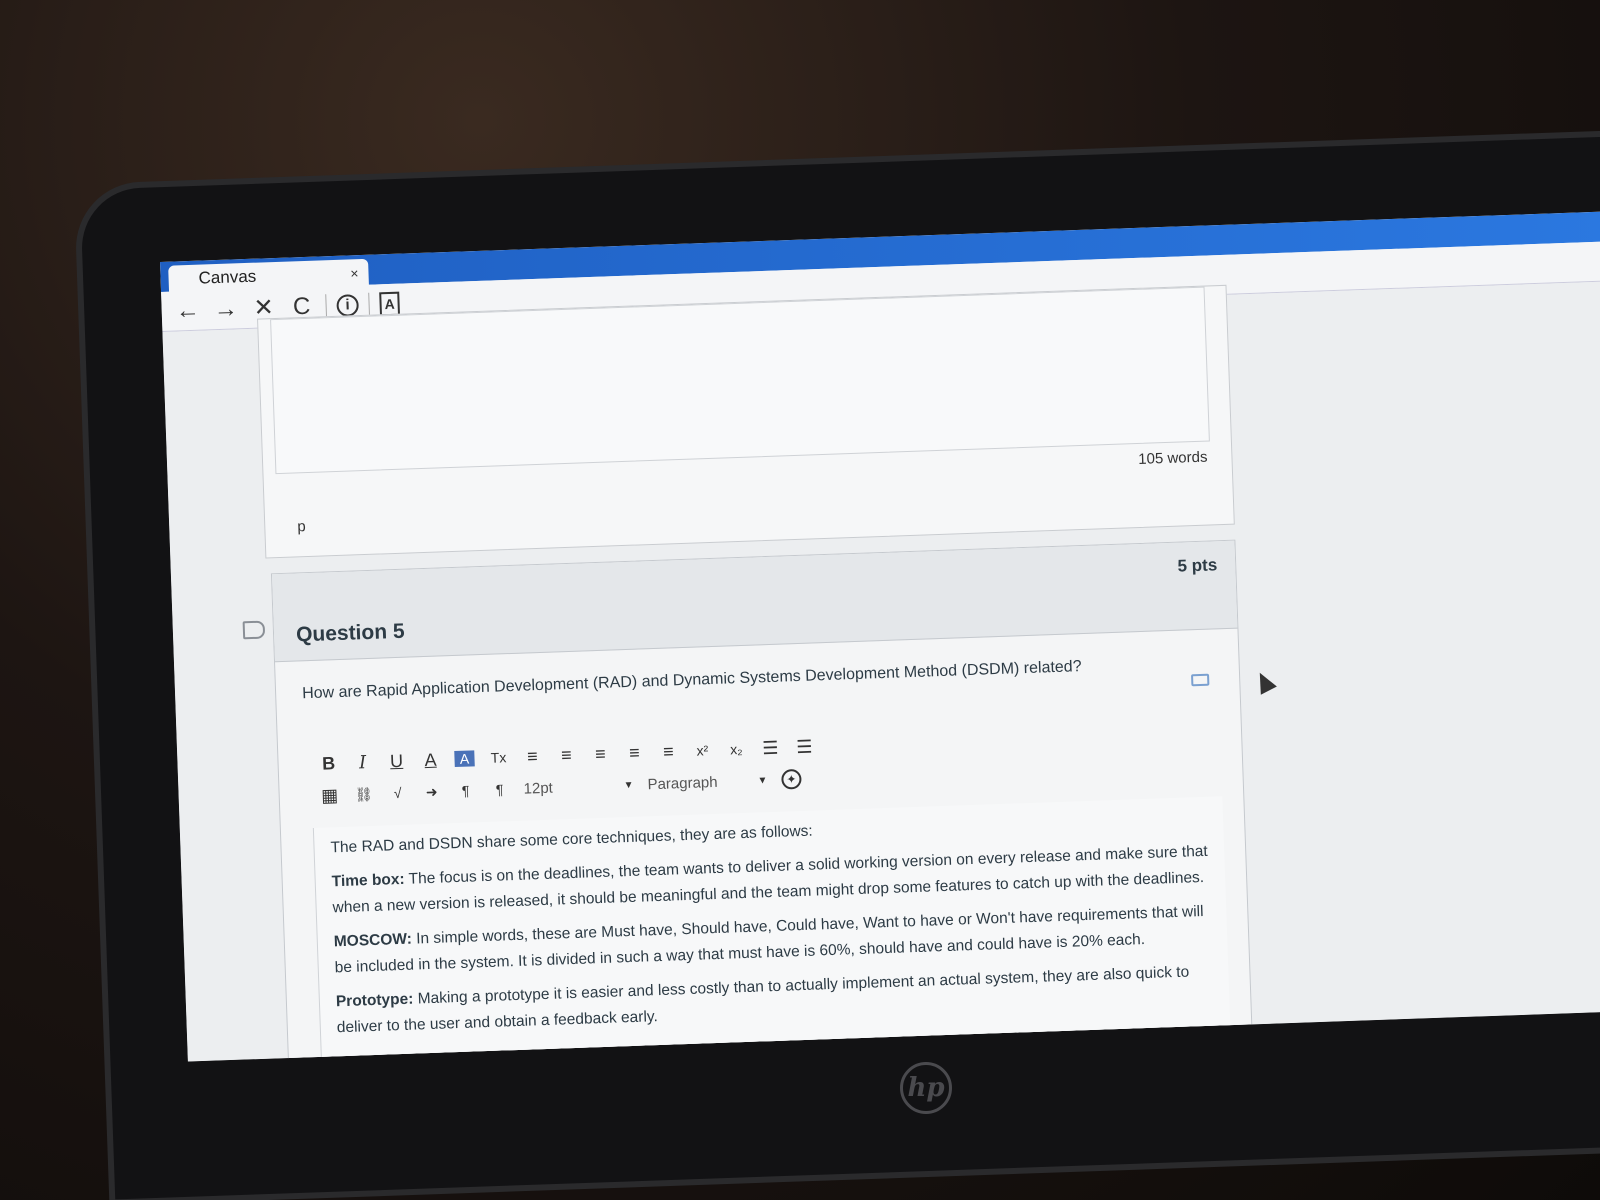  I want to click on text-color-button: A, so click(430, 760).